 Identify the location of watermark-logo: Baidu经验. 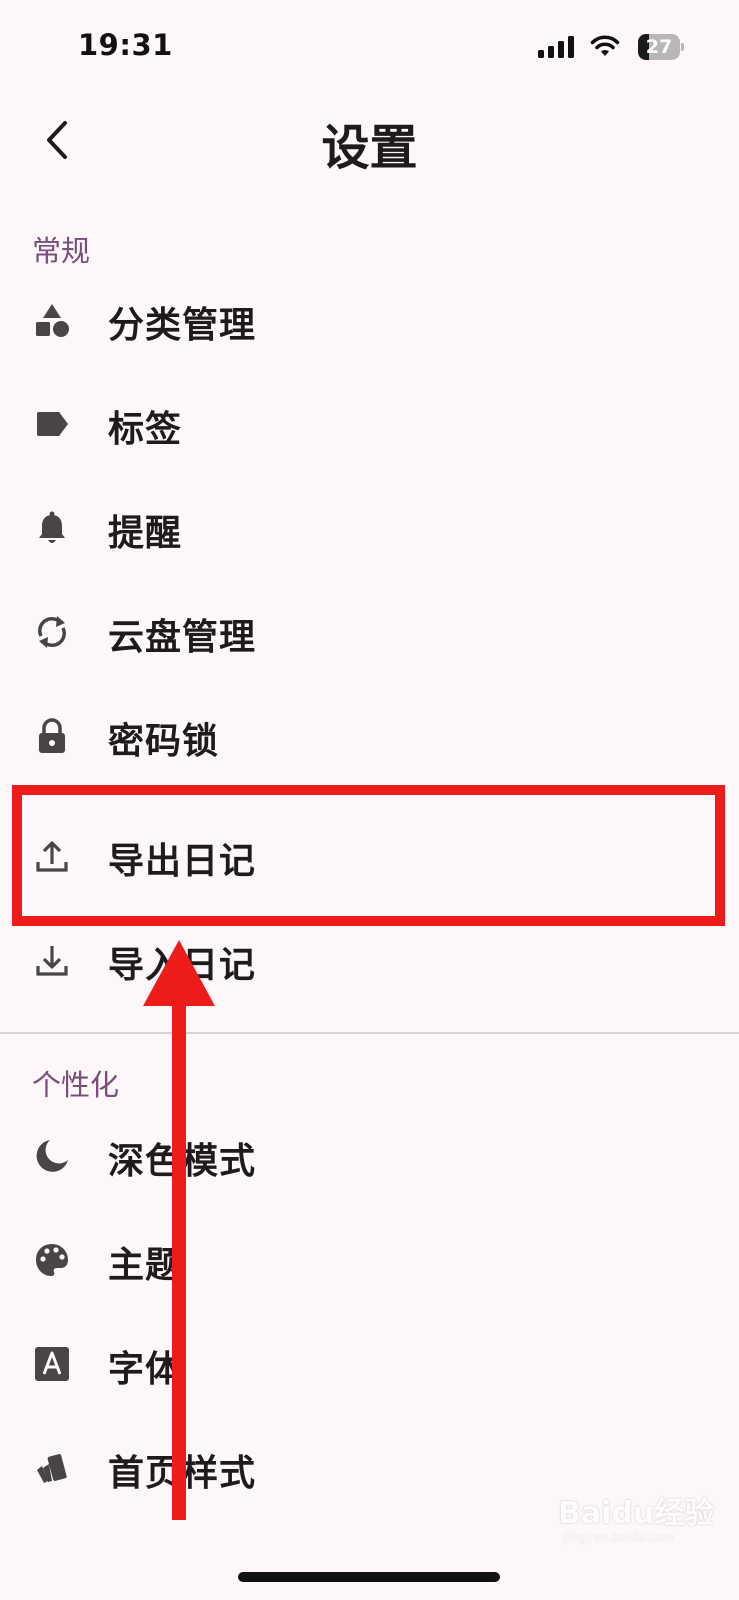
(636, 1513).